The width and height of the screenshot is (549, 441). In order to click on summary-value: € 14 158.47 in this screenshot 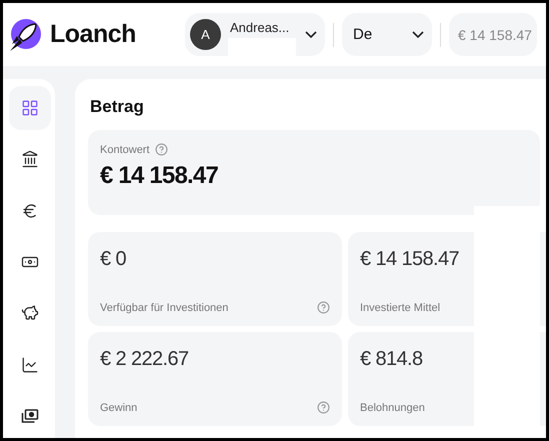, I will do `click(159, 176)`.